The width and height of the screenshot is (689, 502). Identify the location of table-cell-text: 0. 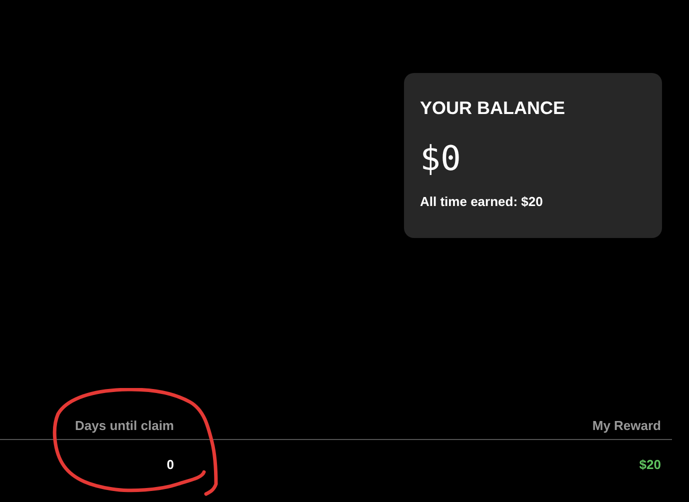
(170, 464).